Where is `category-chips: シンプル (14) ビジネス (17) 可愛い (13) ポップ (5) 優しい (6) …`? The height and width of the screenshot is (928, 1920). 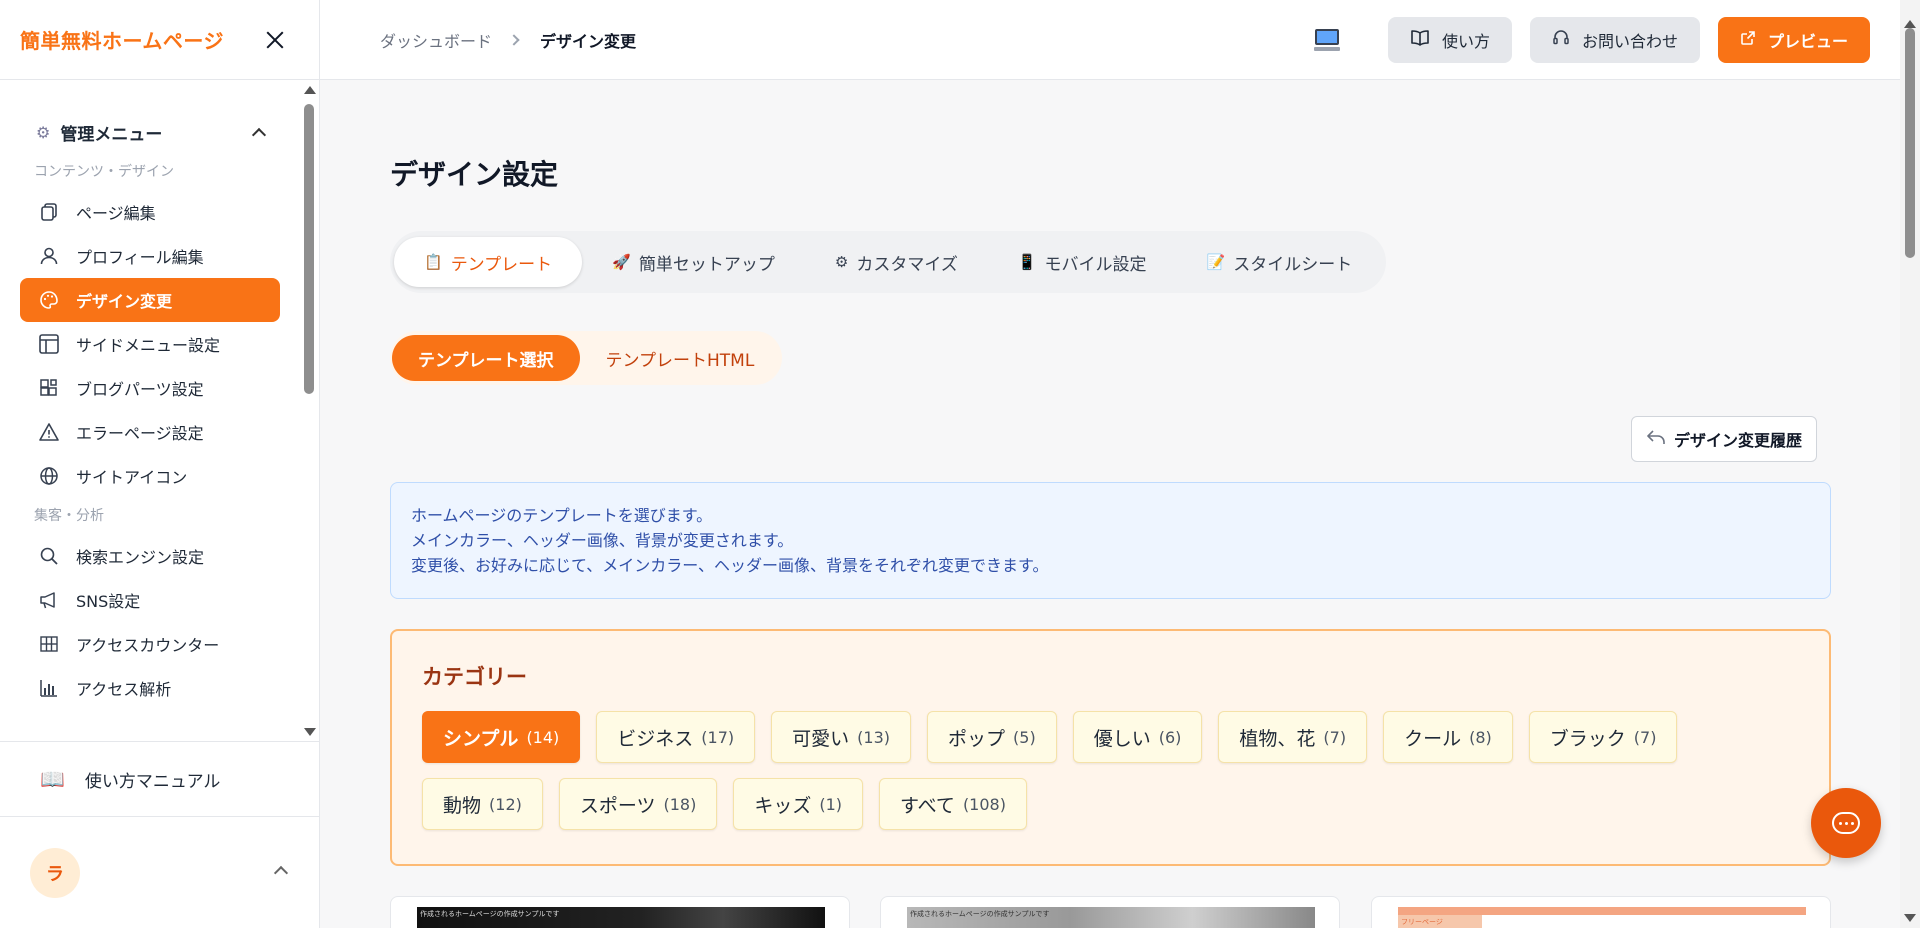
category-chips: シンプル (14) ビジネス (17) 可愛い (13) ポップ (5) 優しい (6) … is located at coordinates (1062, 770).